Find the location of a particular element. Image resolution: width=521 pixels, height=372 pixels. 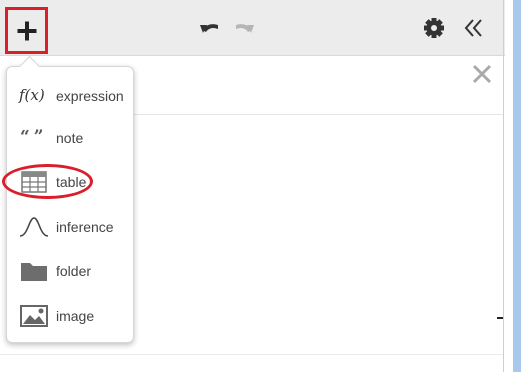

menu-item-folder: folder is located at coordinates (70, 271).